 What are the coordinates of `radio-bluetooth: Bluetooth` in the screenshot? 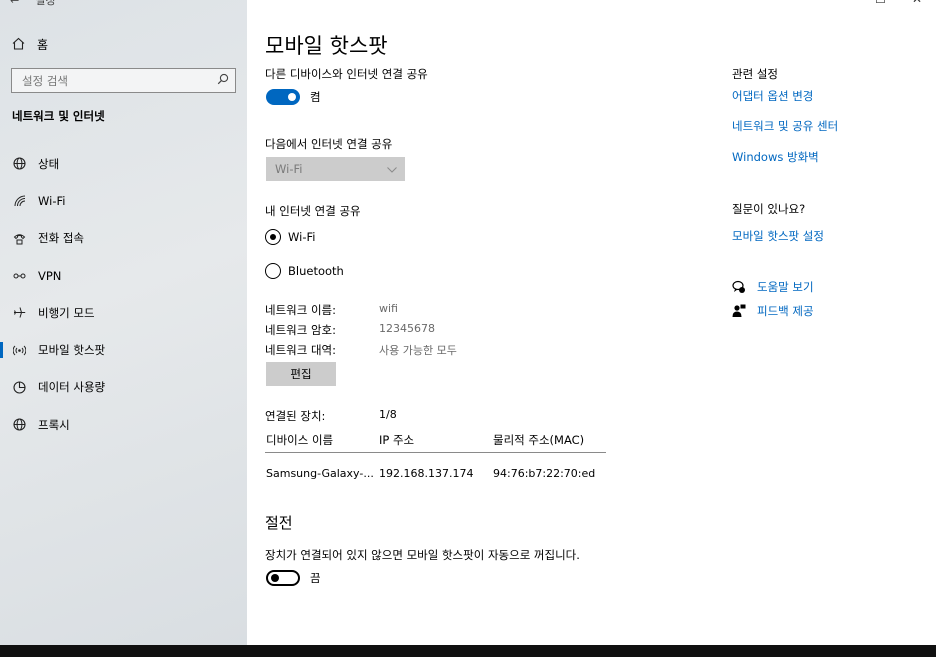 It's located at (304, 271).